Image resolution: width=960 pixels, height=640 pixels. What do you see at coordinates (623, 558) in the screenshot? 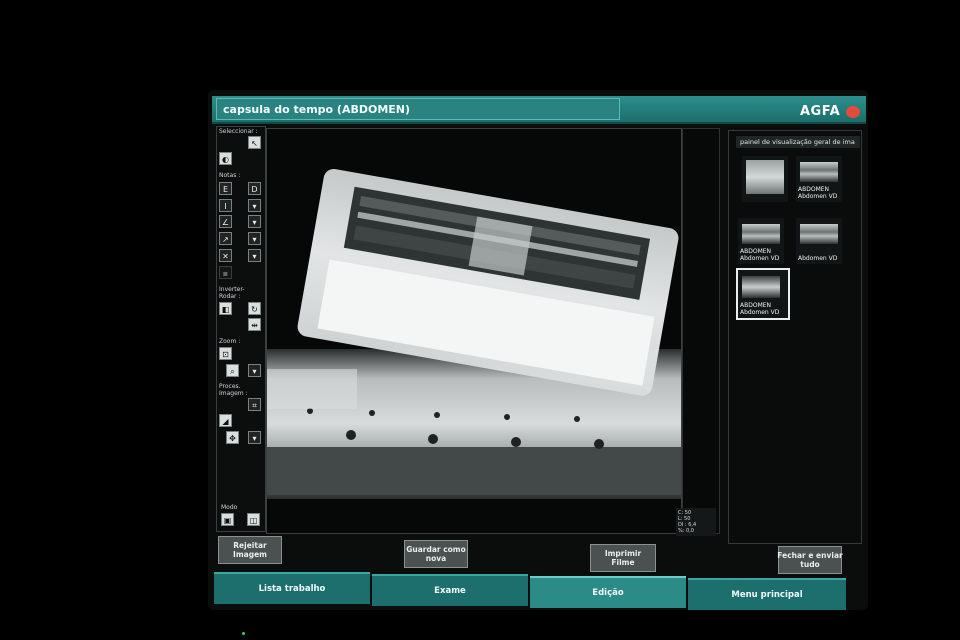
I see `print-film-button: Imprimir Filme` at bounding box center [623, 558].